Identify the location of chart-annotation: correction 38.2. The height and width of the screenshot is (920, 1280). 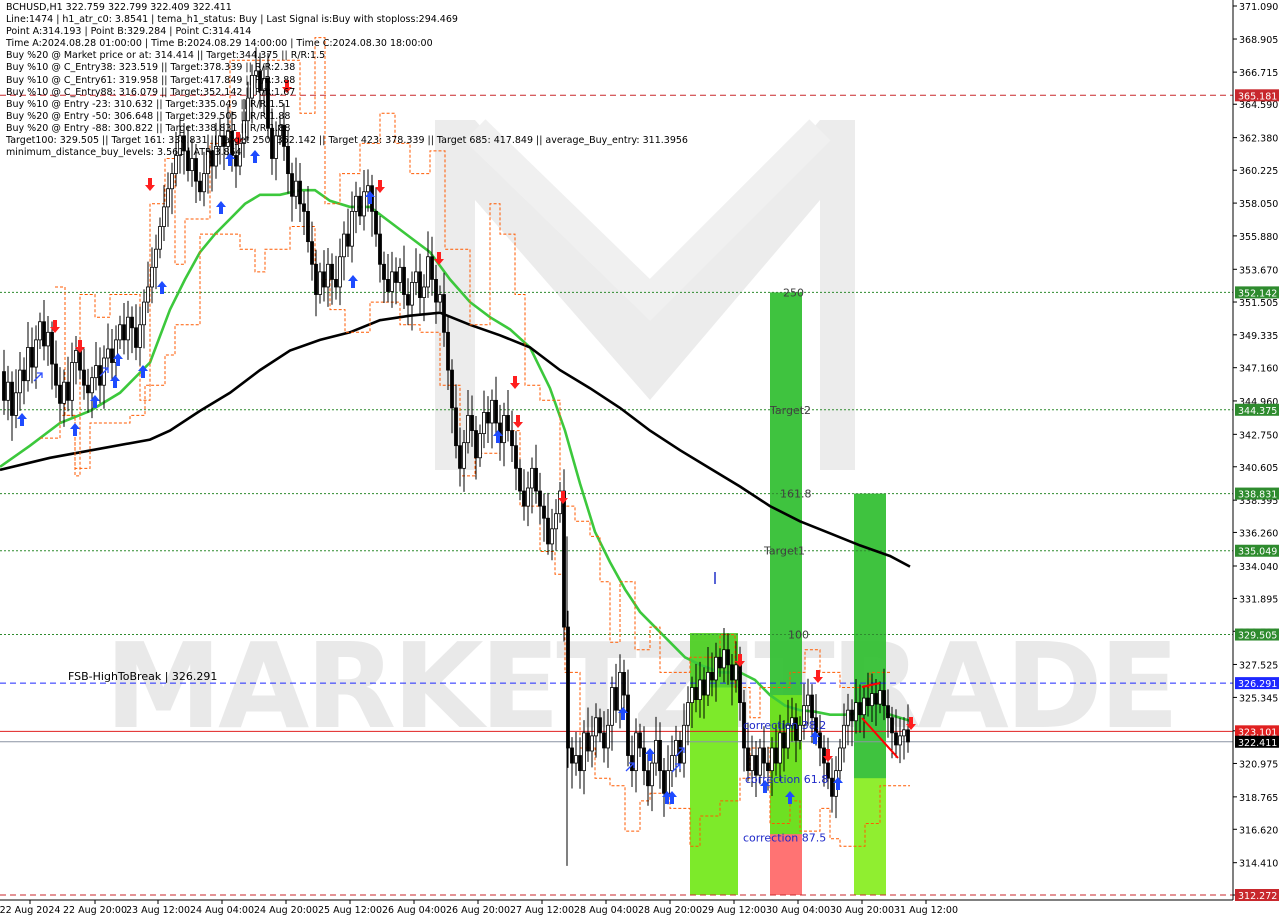
(784, 725).